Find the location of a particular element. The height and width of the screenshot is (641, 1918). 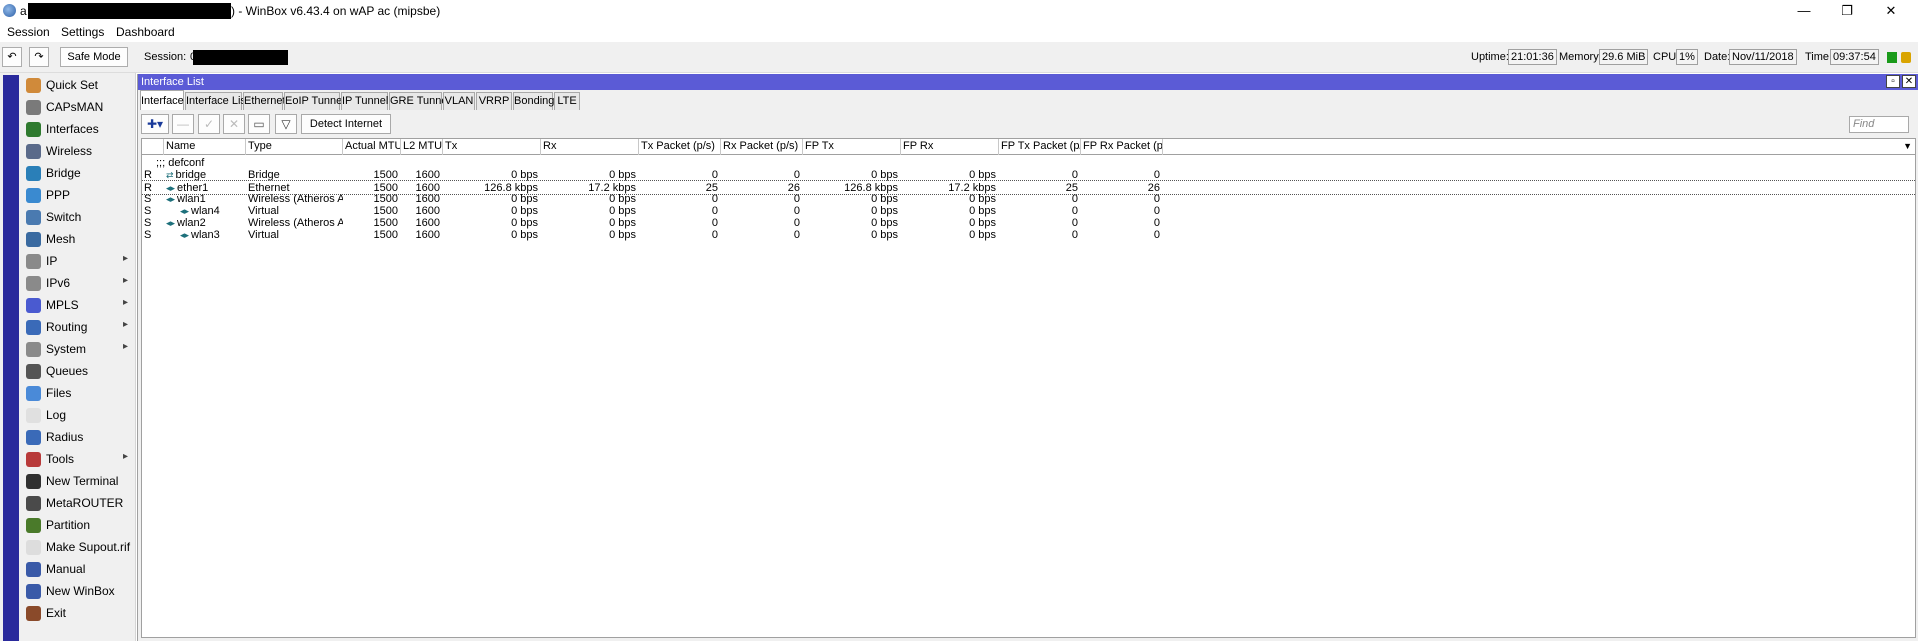

memory-value: 29.6 MiB is located at coordinates (1624, 57).